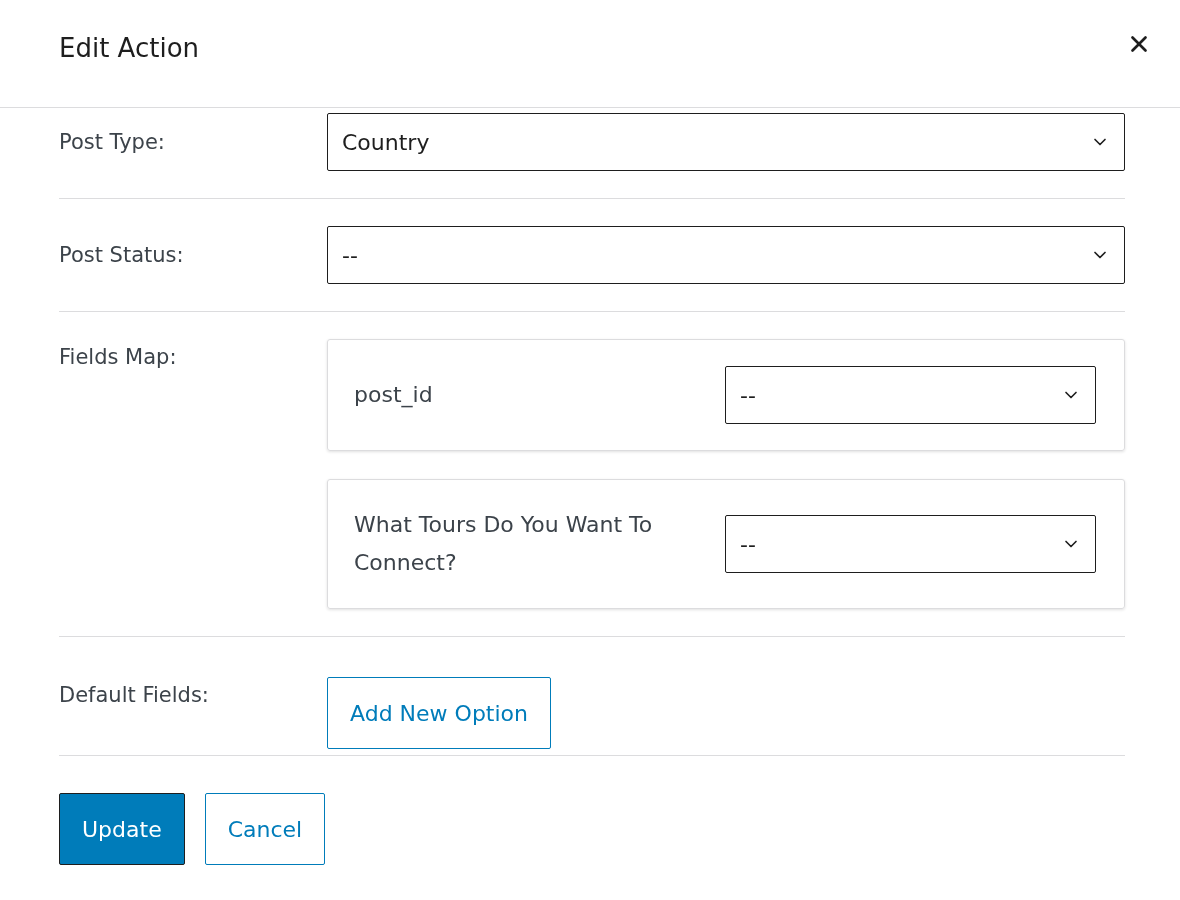 This screenshot has width=1180, height=900. What do you see at coordinates (112, 142) in the screenshot?
I see `field-label: Post Type:` at bounding box center [112, 142].